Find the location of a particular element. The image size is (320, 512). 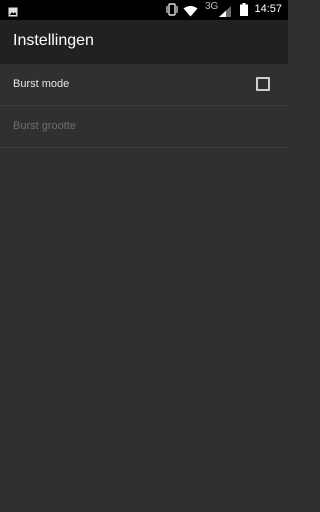

app-bar: Instellingen is located at coordinates (144, 42).